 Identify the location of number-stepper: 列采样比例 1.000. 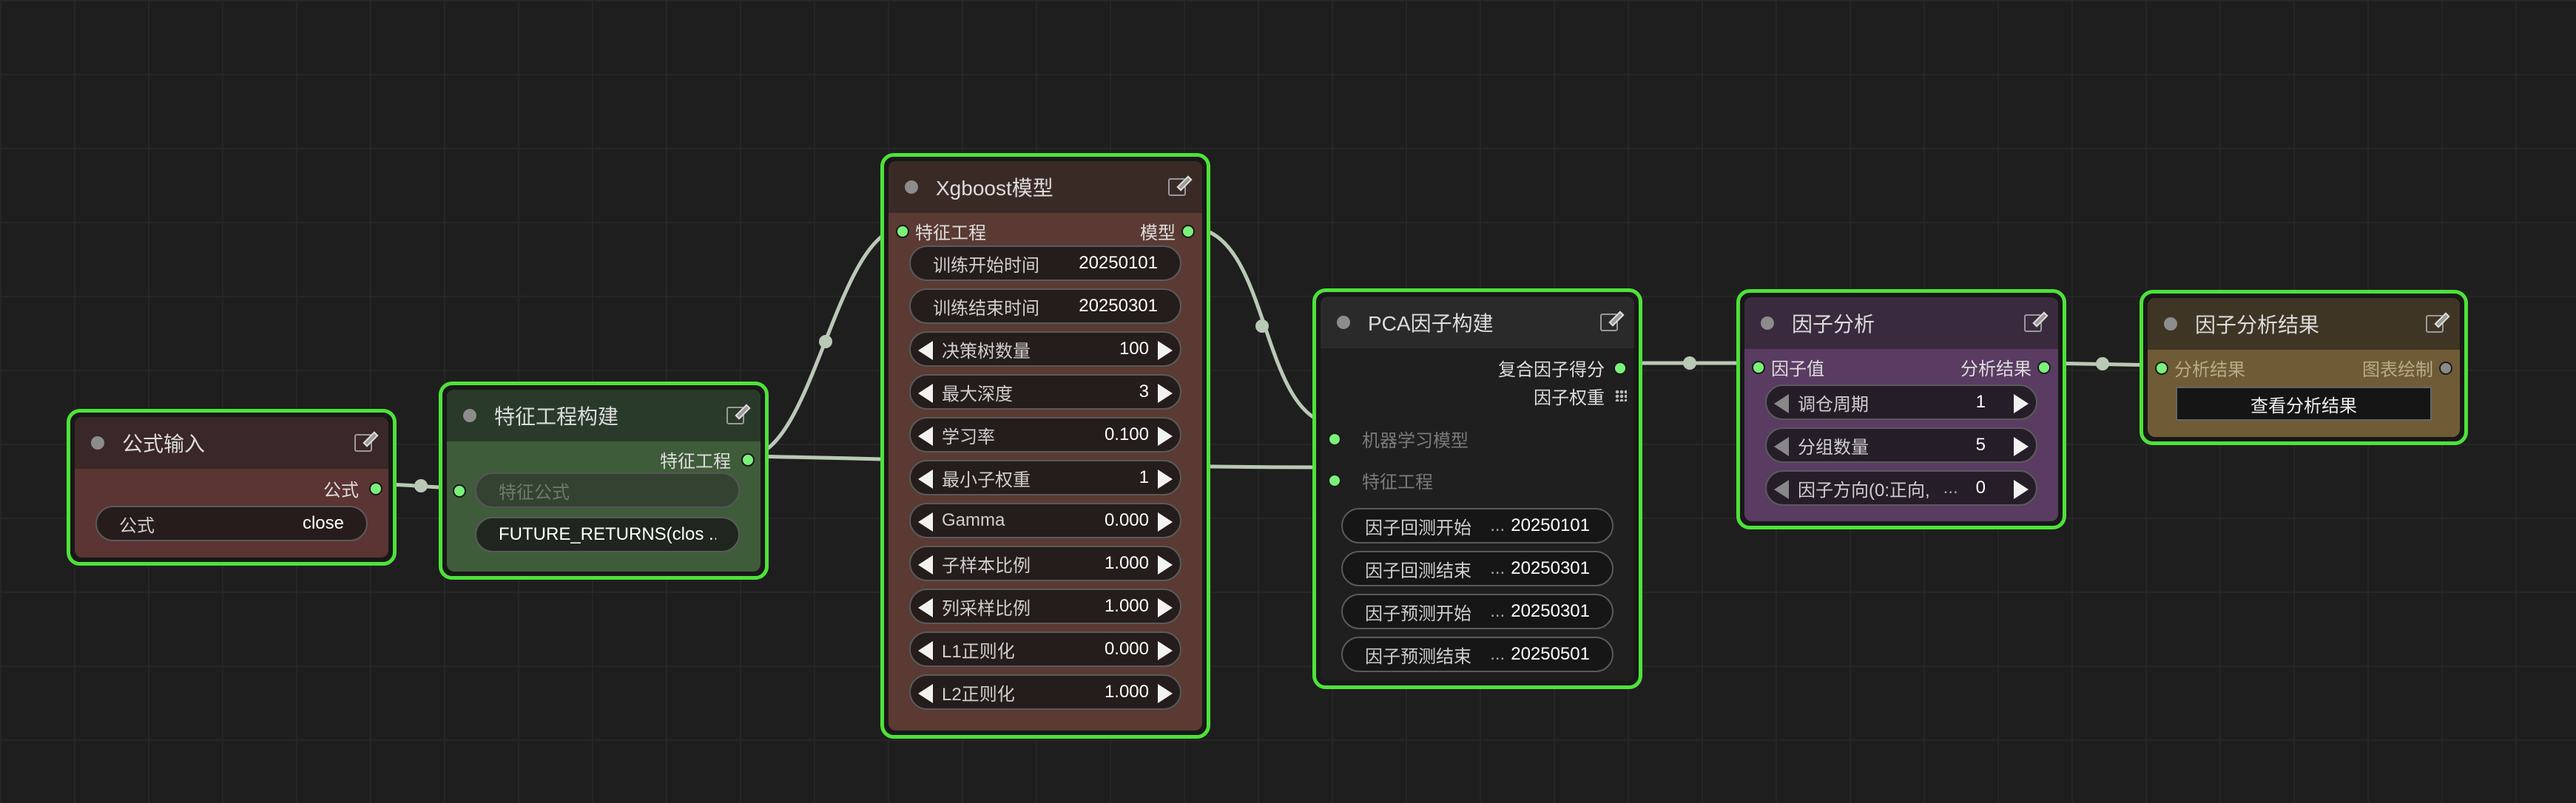
(1045, 607).